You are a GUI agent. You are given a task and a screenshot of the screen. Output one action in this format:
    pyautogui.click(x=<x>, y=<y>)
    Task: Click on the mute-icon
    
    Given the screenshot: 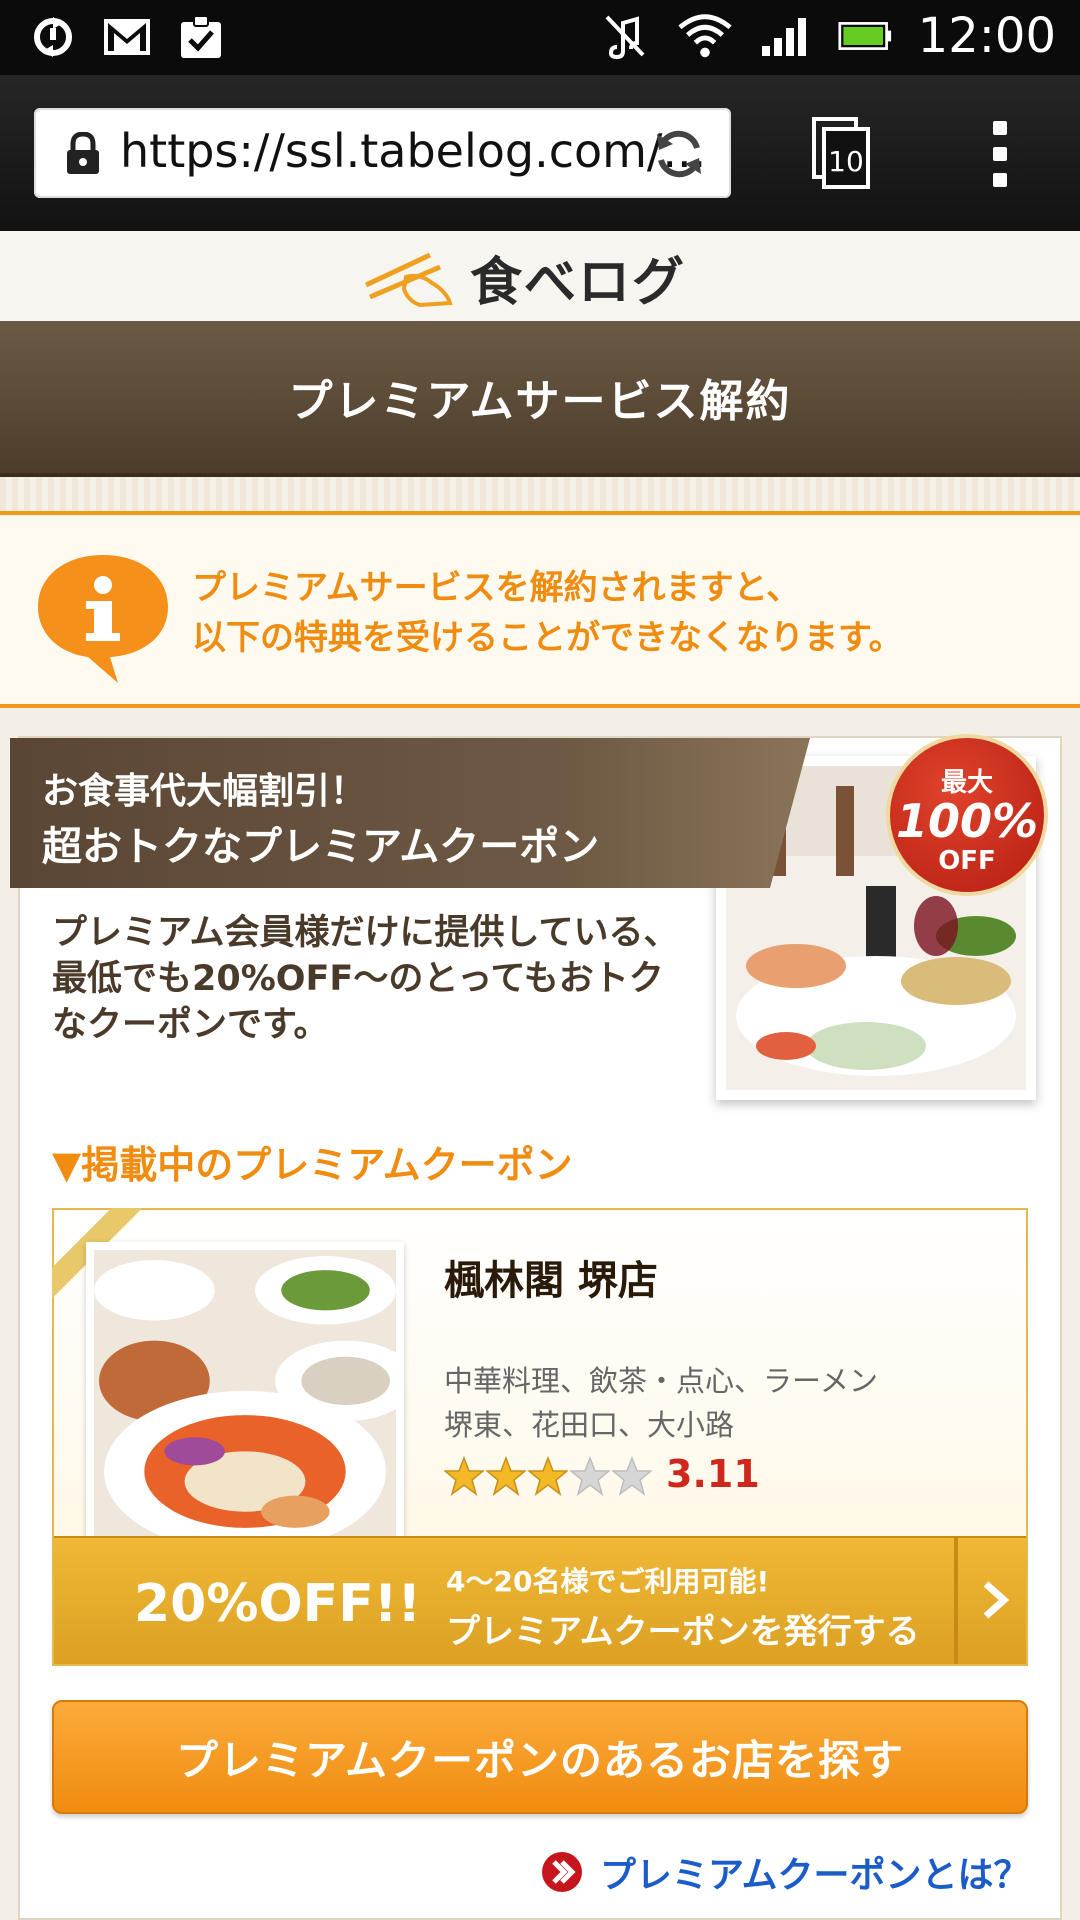 What is the action you would take?
    pyautogui.click(x=625, y=36)
    